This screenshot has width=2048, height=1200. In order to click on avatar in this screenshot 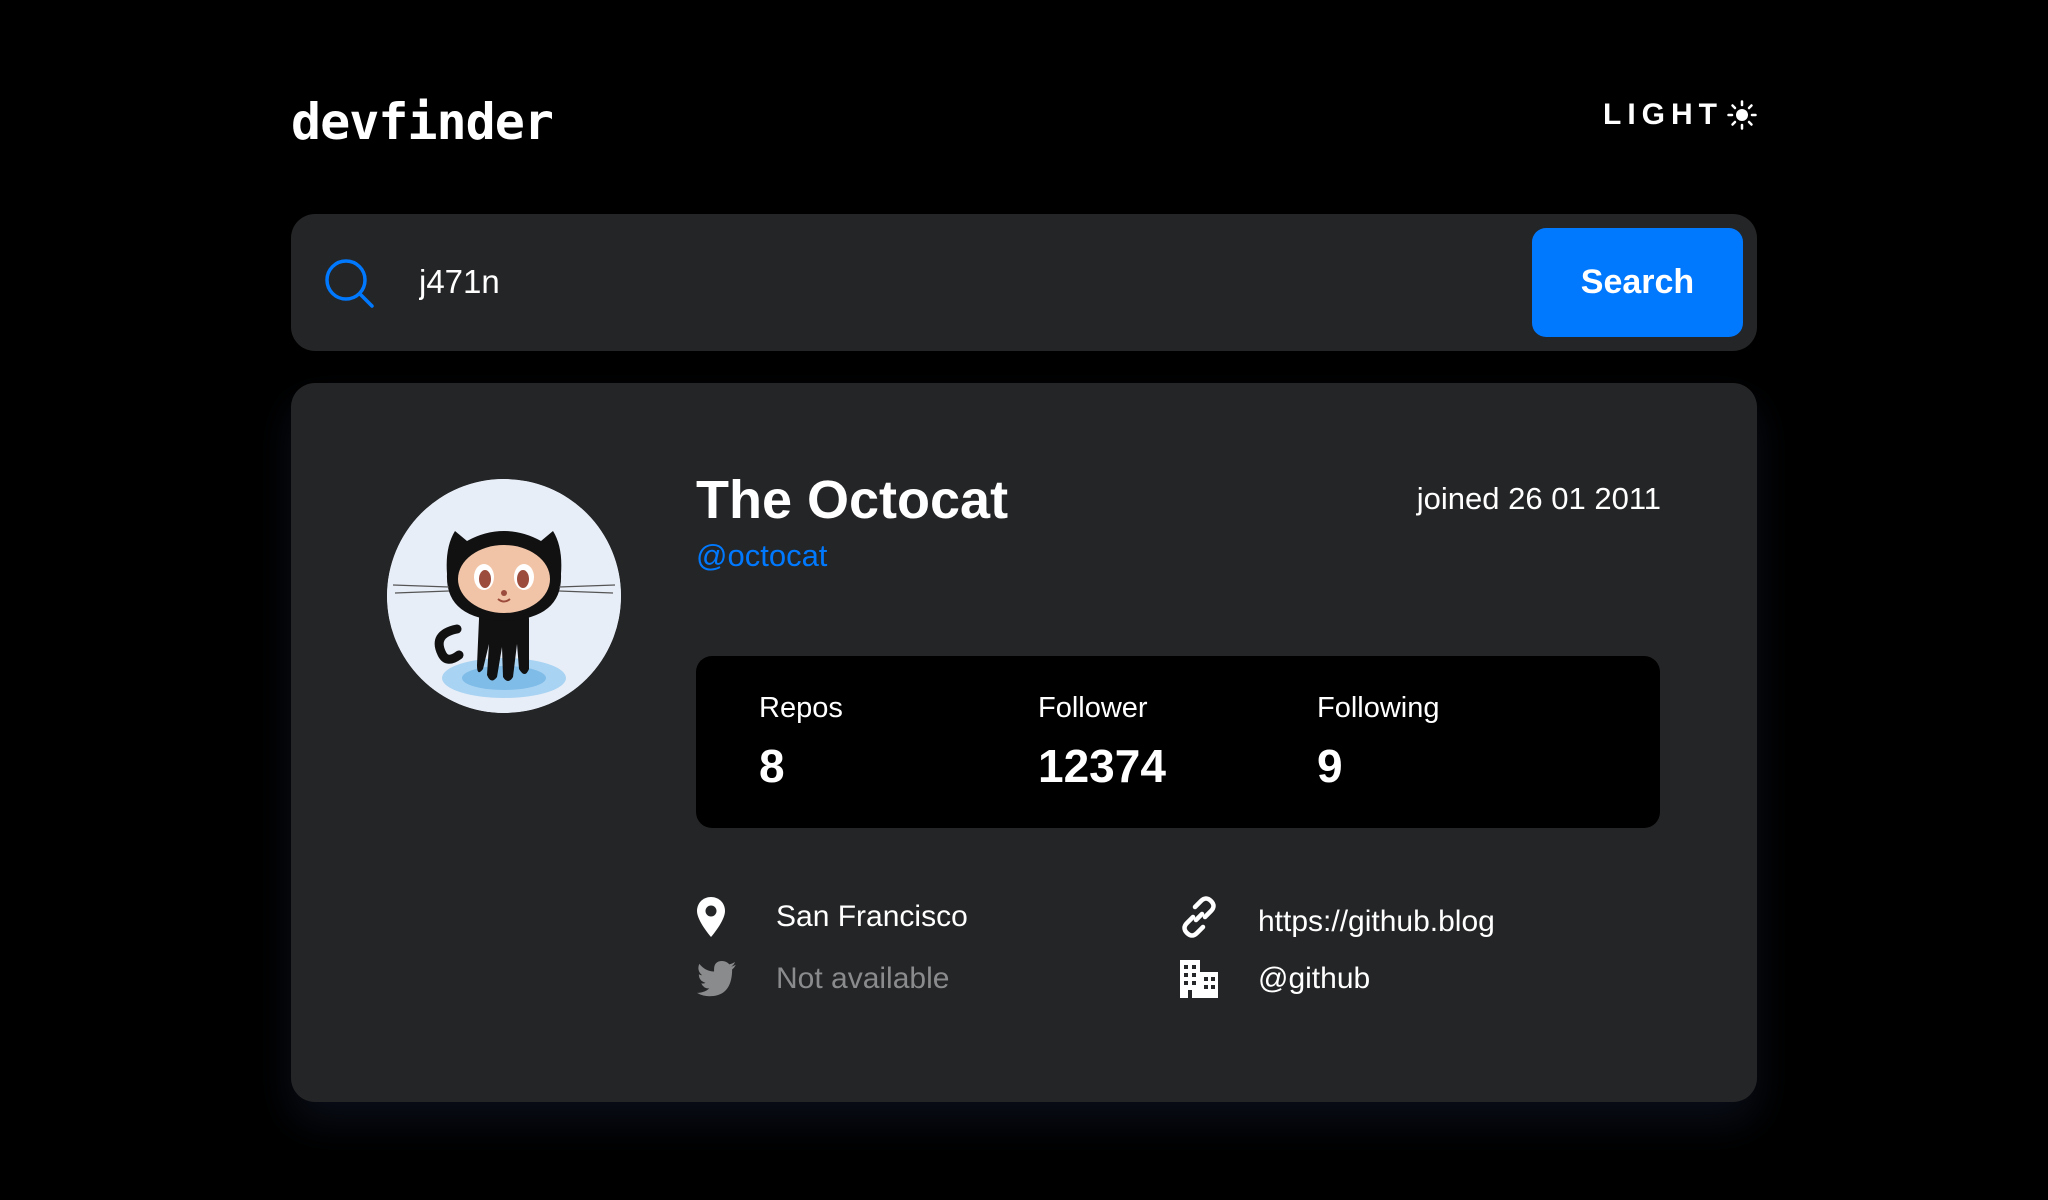, I will do `click(504, 596)`.